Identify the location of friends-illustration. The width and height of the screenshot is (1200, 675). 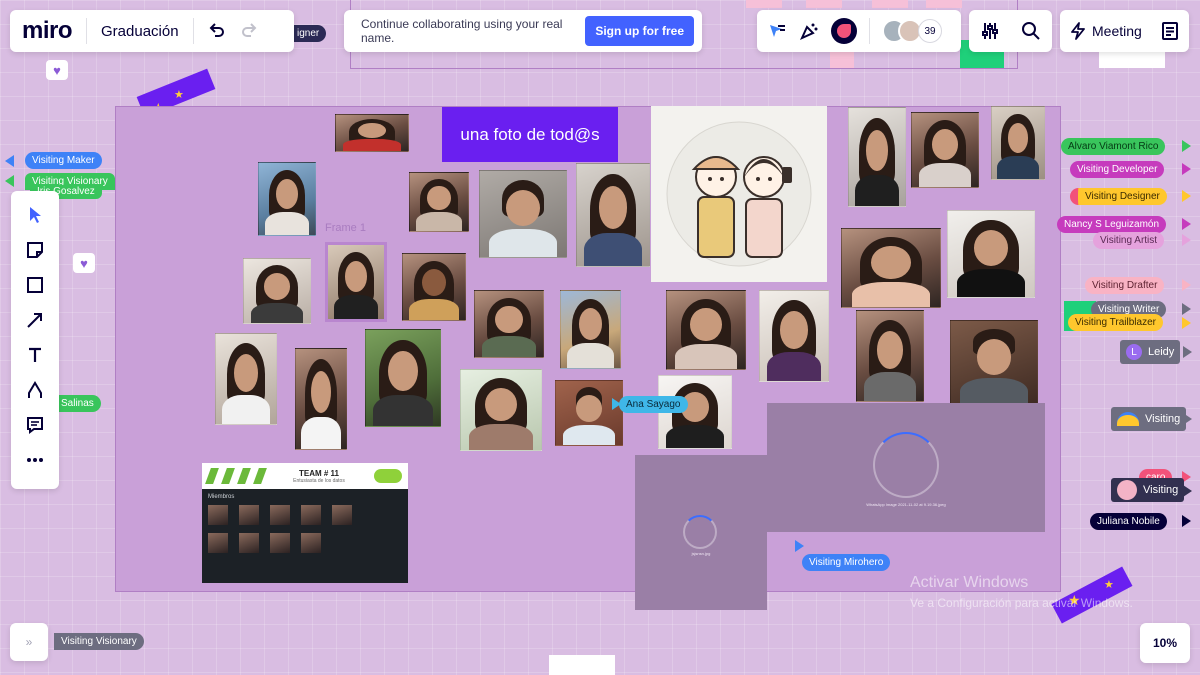
(739, 194).